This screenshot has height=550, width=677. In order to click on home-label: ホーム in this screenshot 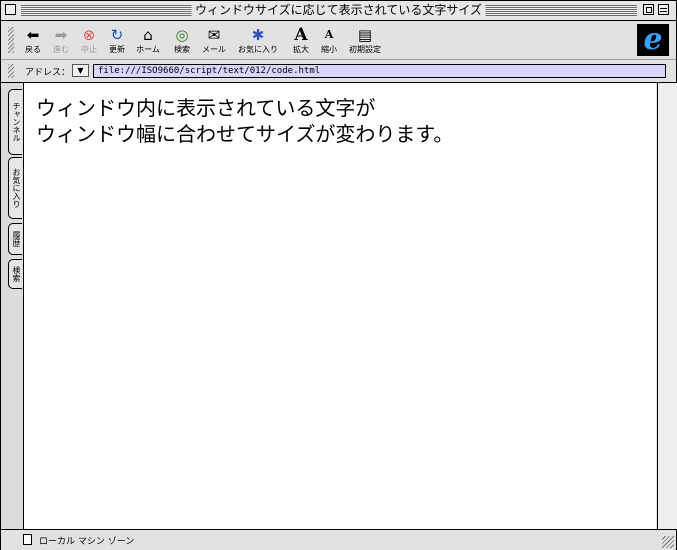, I will do `click(148, 49)`.